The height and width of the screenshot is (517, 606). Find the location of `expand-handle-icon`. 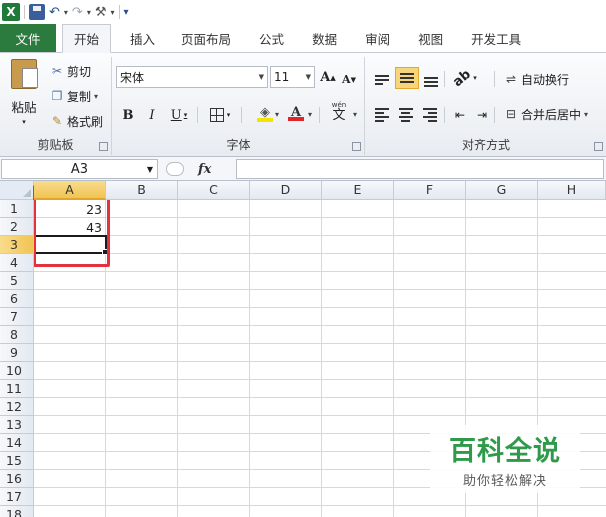

expand-handle-icon is located at coordinates (175, 169).